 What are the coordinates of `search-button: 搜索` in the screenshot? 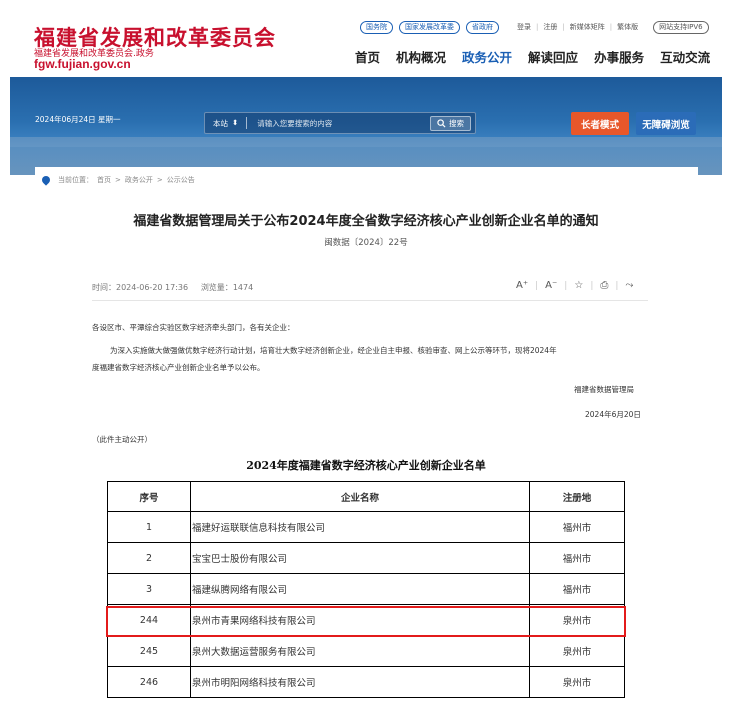 It's located at (450, 123).